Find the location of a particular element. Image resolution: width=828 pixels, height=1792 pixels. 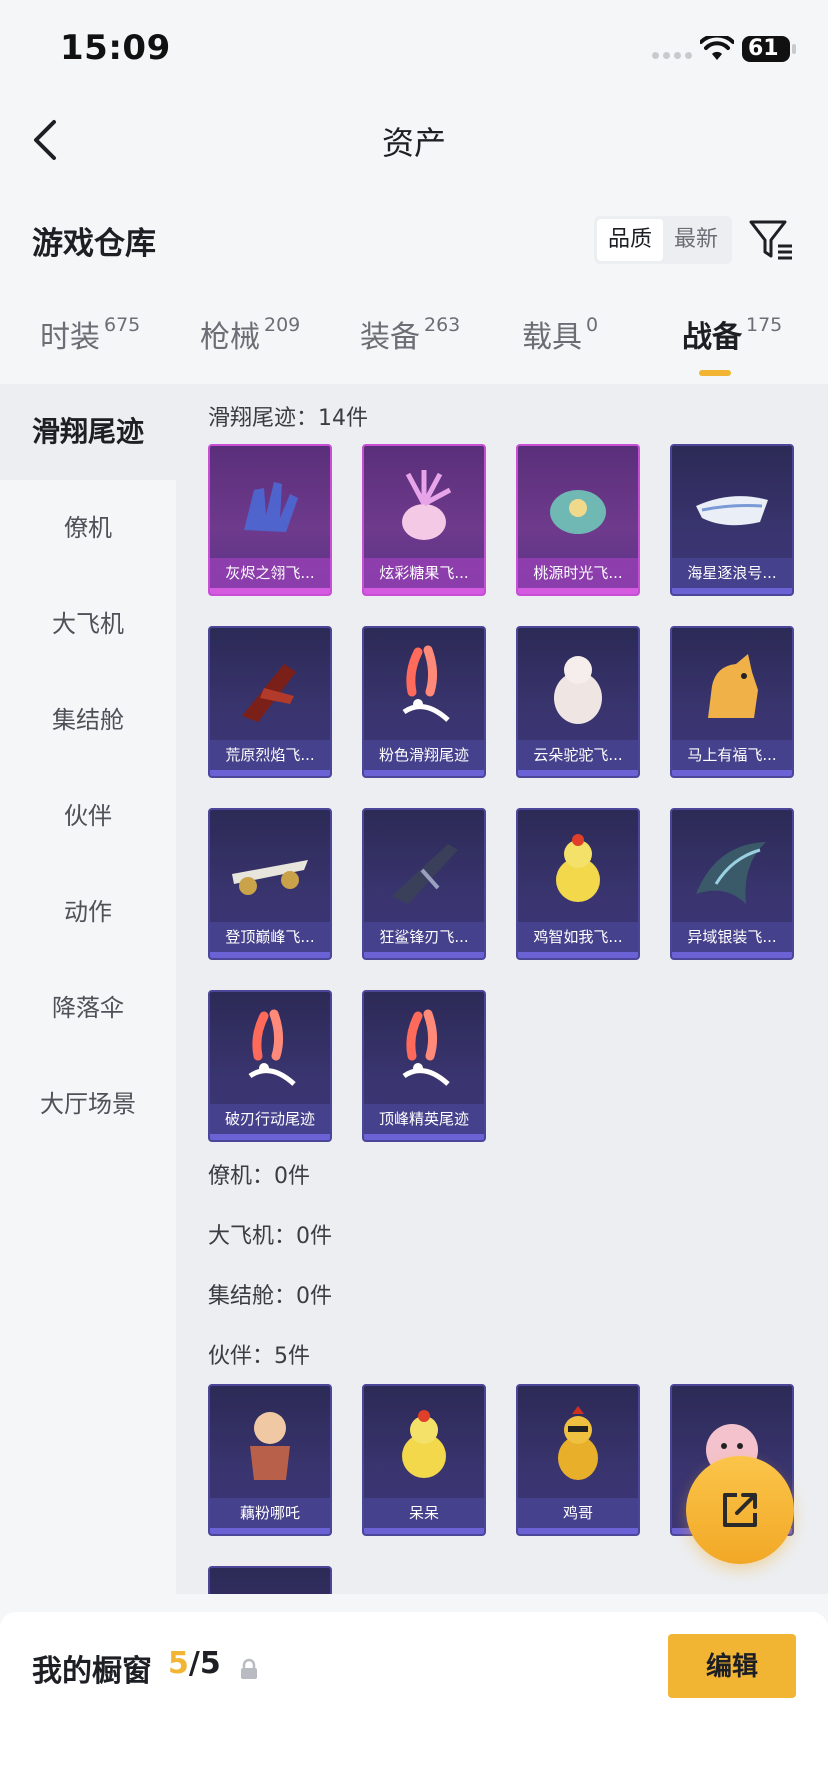

tab-fashion: 时装 675 is located at coordinates (90, 334).